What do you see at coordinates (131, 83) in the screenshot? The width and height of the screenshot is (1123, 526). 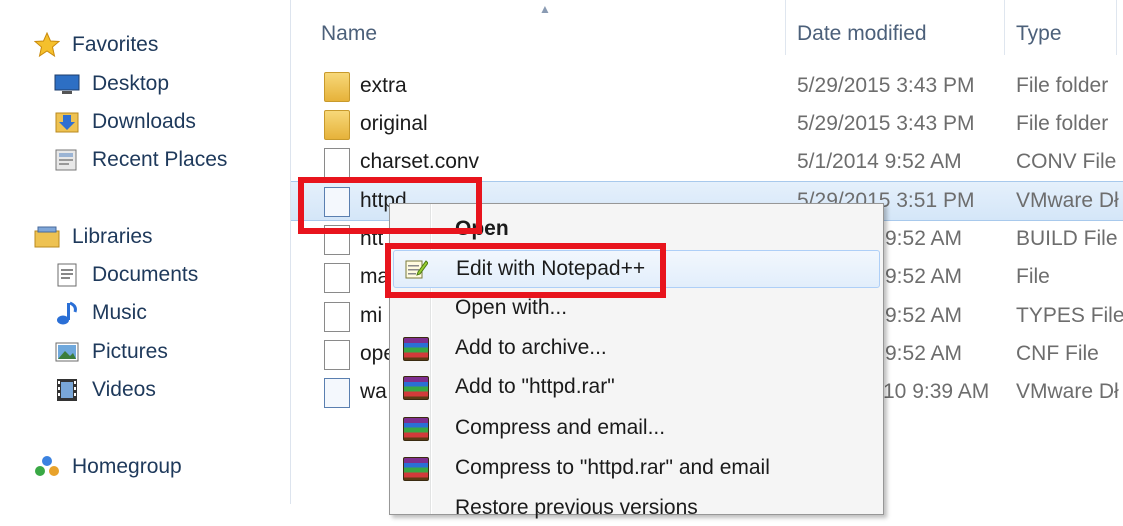 I see `nav-item-label: Desktop` at bounding box center [131, 83].